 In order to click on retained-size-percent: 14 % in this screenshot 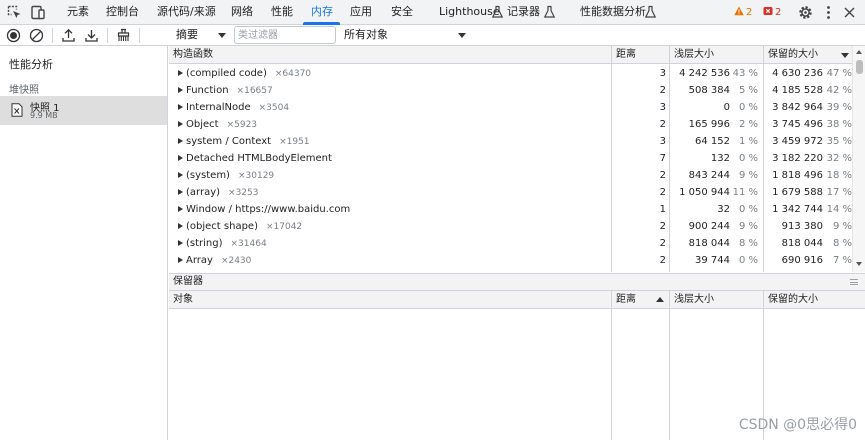, I will do `click(839, 209)`.